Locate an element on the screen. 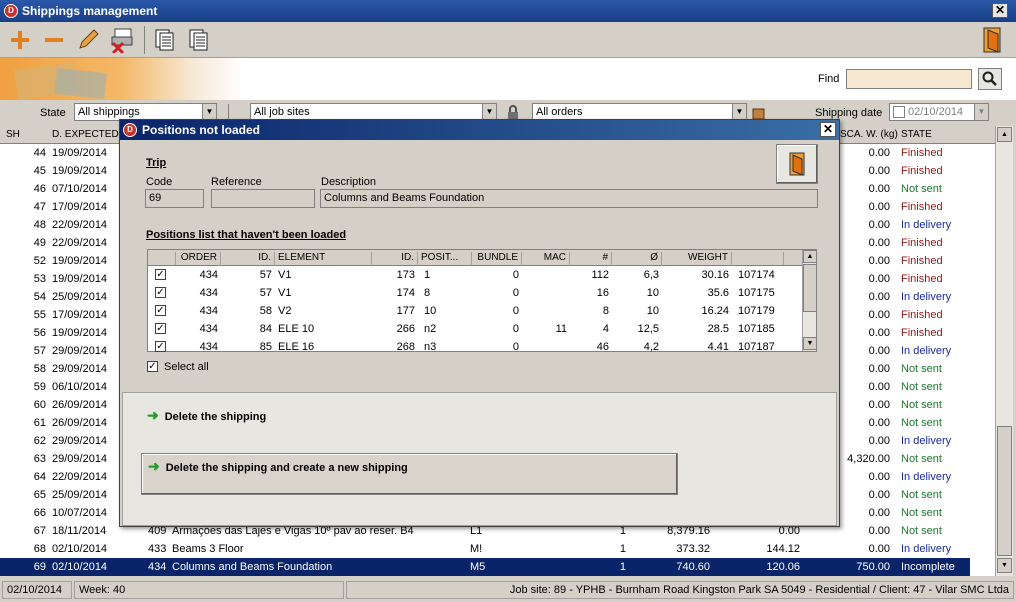  cell-weight2: 144.12 is located at coordinates (783, 549).